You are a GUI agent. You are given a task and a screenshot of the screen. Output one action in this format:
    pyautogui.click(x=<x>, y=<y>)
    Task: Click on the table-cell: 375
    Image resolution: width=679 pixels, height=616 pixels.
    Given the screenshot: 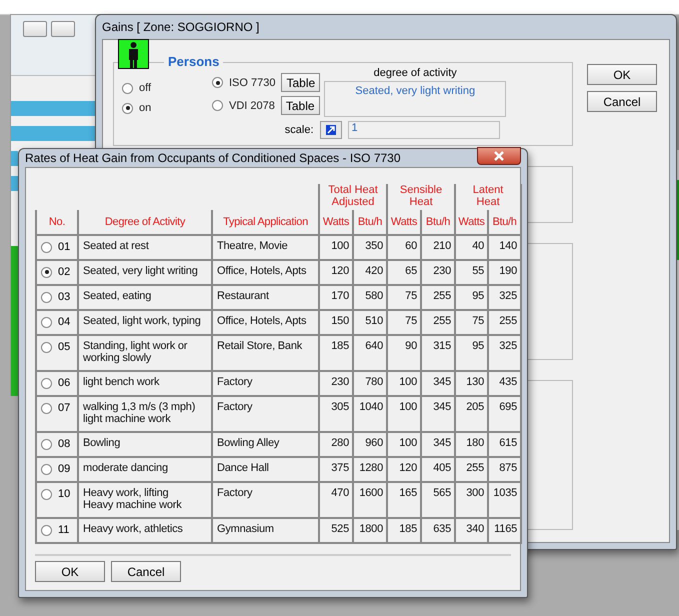 What is the action you would take?
    pyautogui.click(x=336, y=469)
    